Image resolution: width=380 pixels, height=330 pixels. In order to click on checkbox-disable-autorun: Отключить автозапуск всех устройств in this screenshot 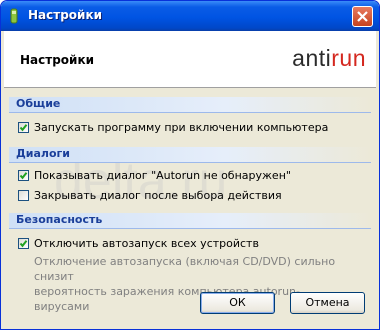, I will do `click(138, 243)`.